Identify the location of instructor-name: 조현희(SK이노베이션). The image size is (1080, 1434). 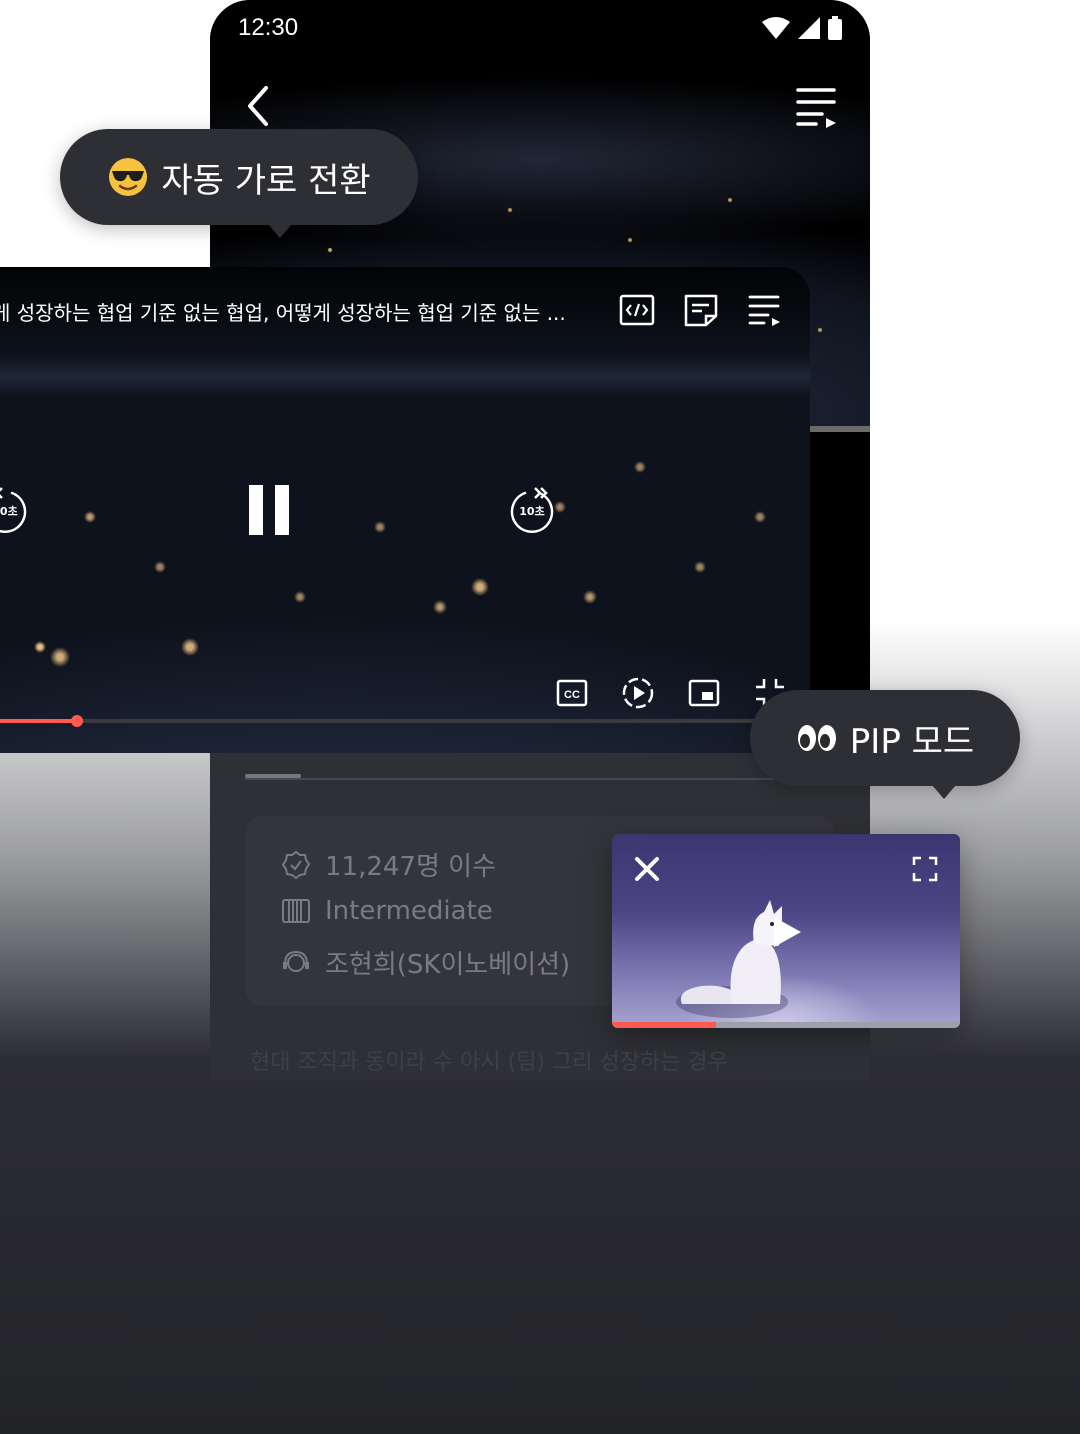
(448, 965).